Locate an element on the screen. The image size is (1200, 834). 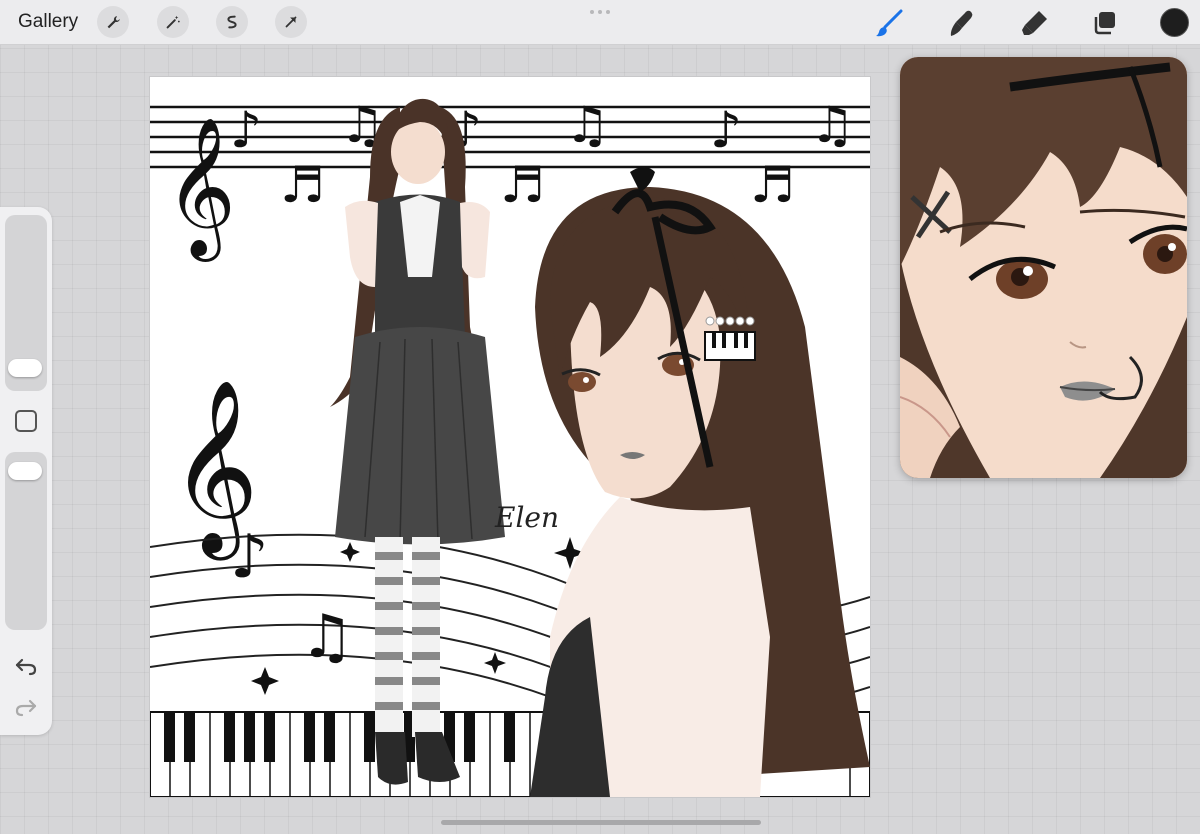
transform-button is located at coordinates (291, 22).